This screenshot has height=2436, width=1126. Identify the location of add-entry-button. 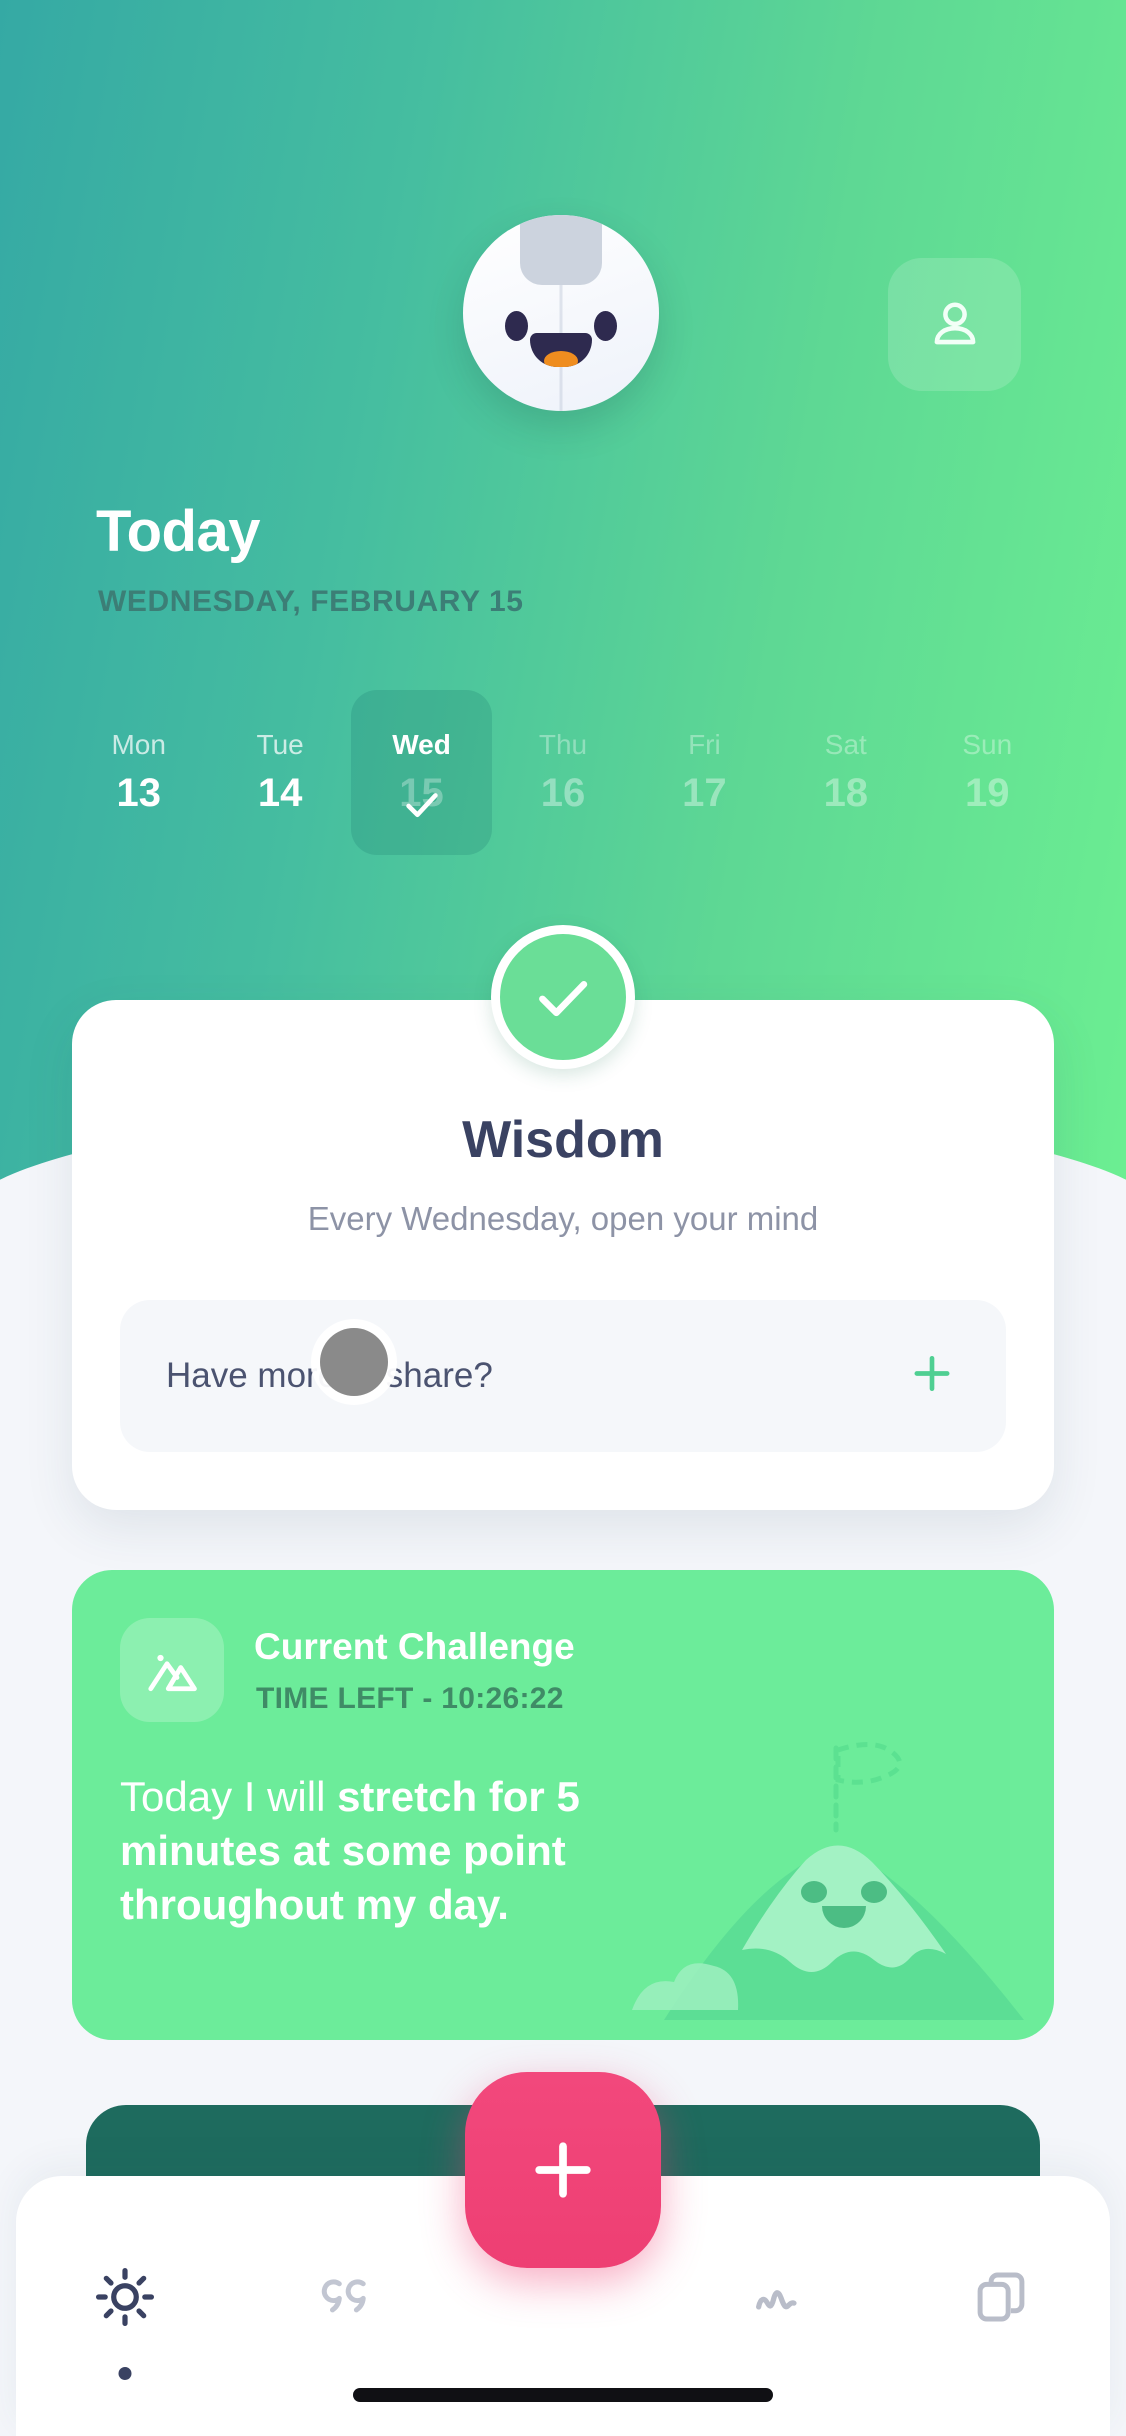
(932, 1376).